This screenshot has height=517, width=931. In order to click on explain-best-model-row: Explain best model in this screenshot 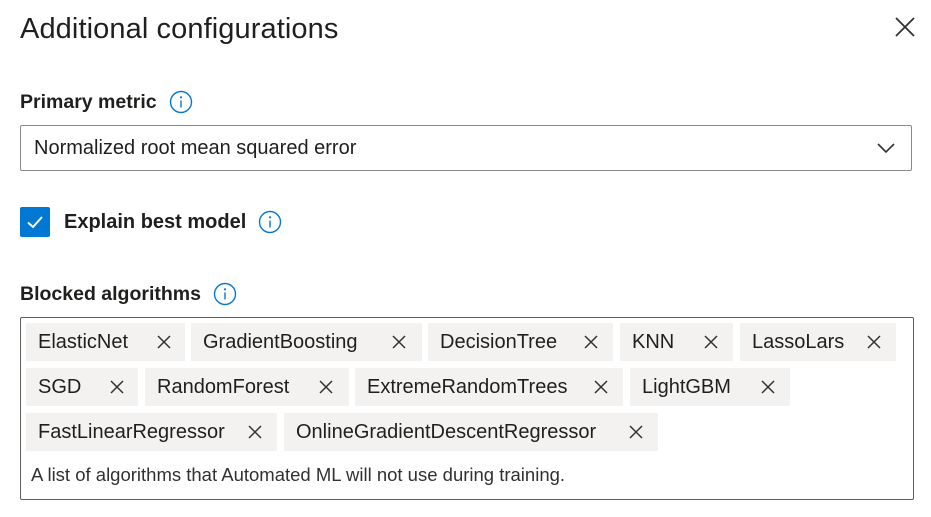, I will do `click(151, 222)`.